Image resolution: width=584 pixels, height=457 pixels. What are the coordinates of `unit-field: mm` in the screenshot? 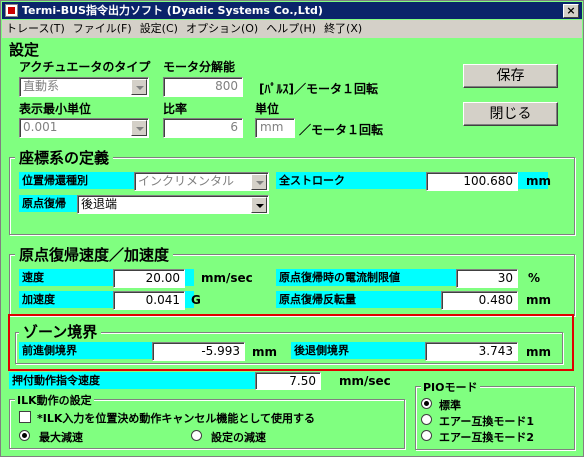 It's located at (275, 128).